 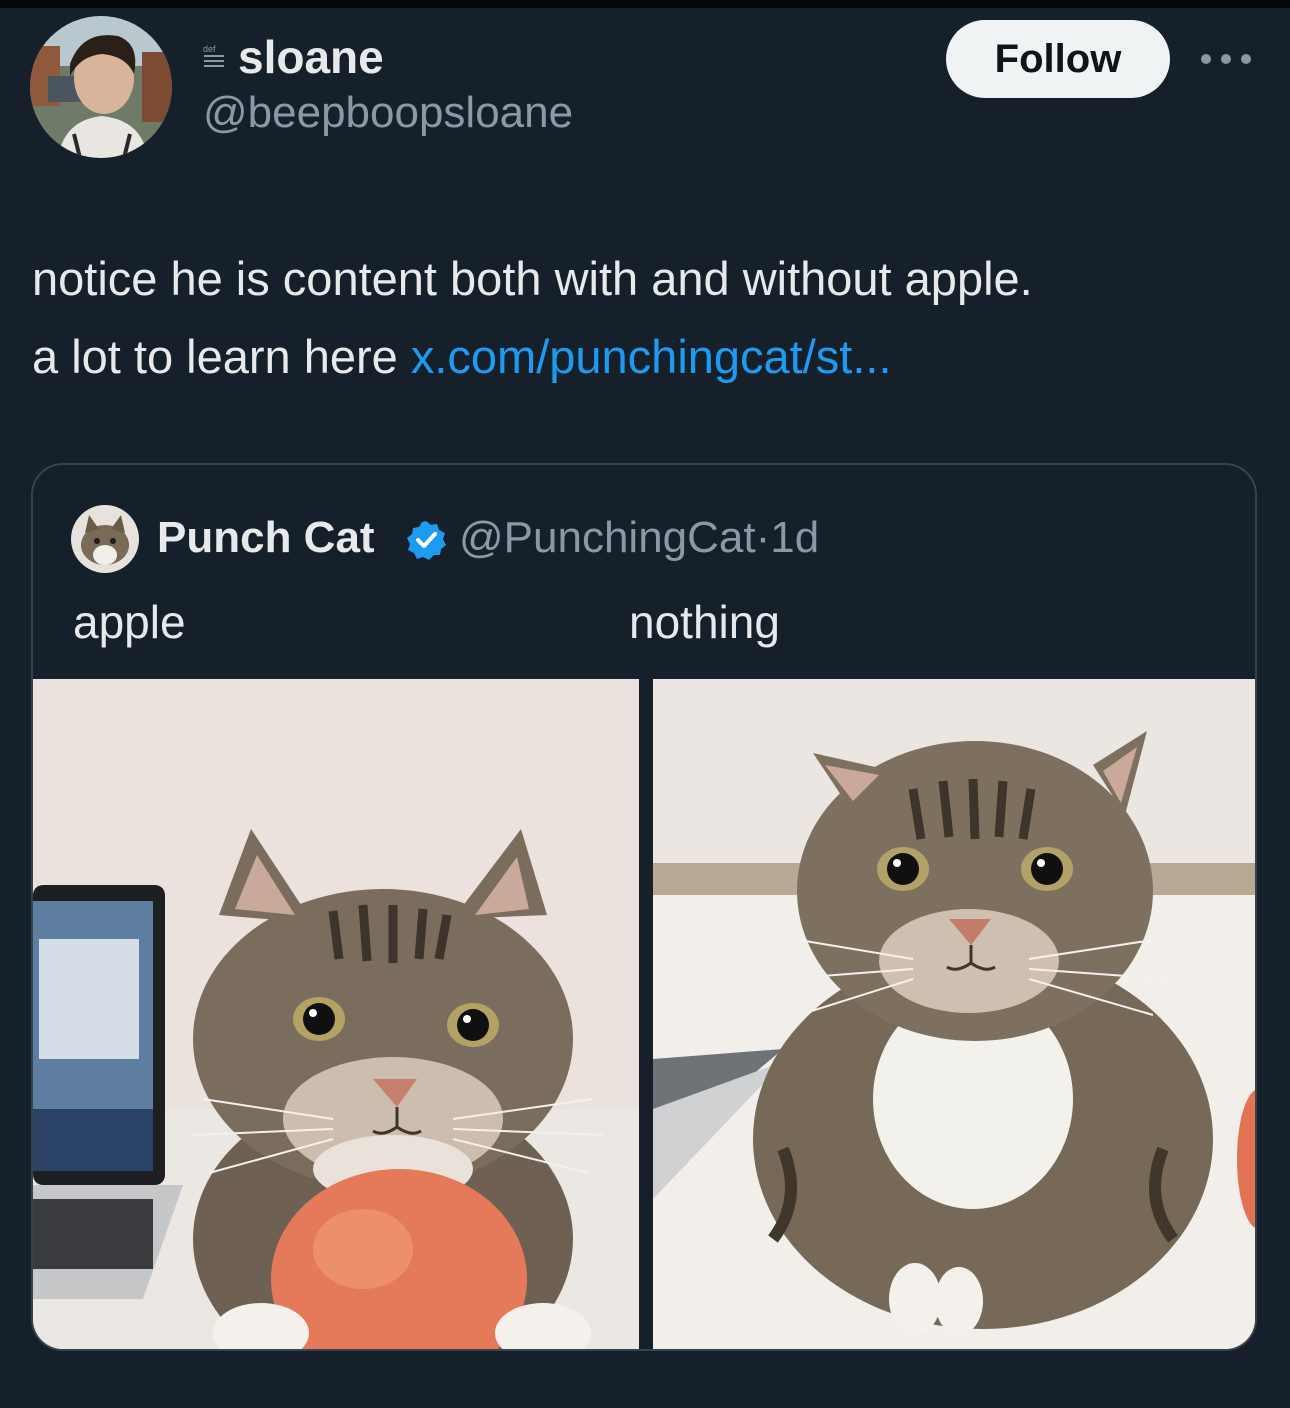 What do you see at coordinates (1058, 59) in the screenshot?
I see `follow-button: Follow` at bounding box center [1058, 59].